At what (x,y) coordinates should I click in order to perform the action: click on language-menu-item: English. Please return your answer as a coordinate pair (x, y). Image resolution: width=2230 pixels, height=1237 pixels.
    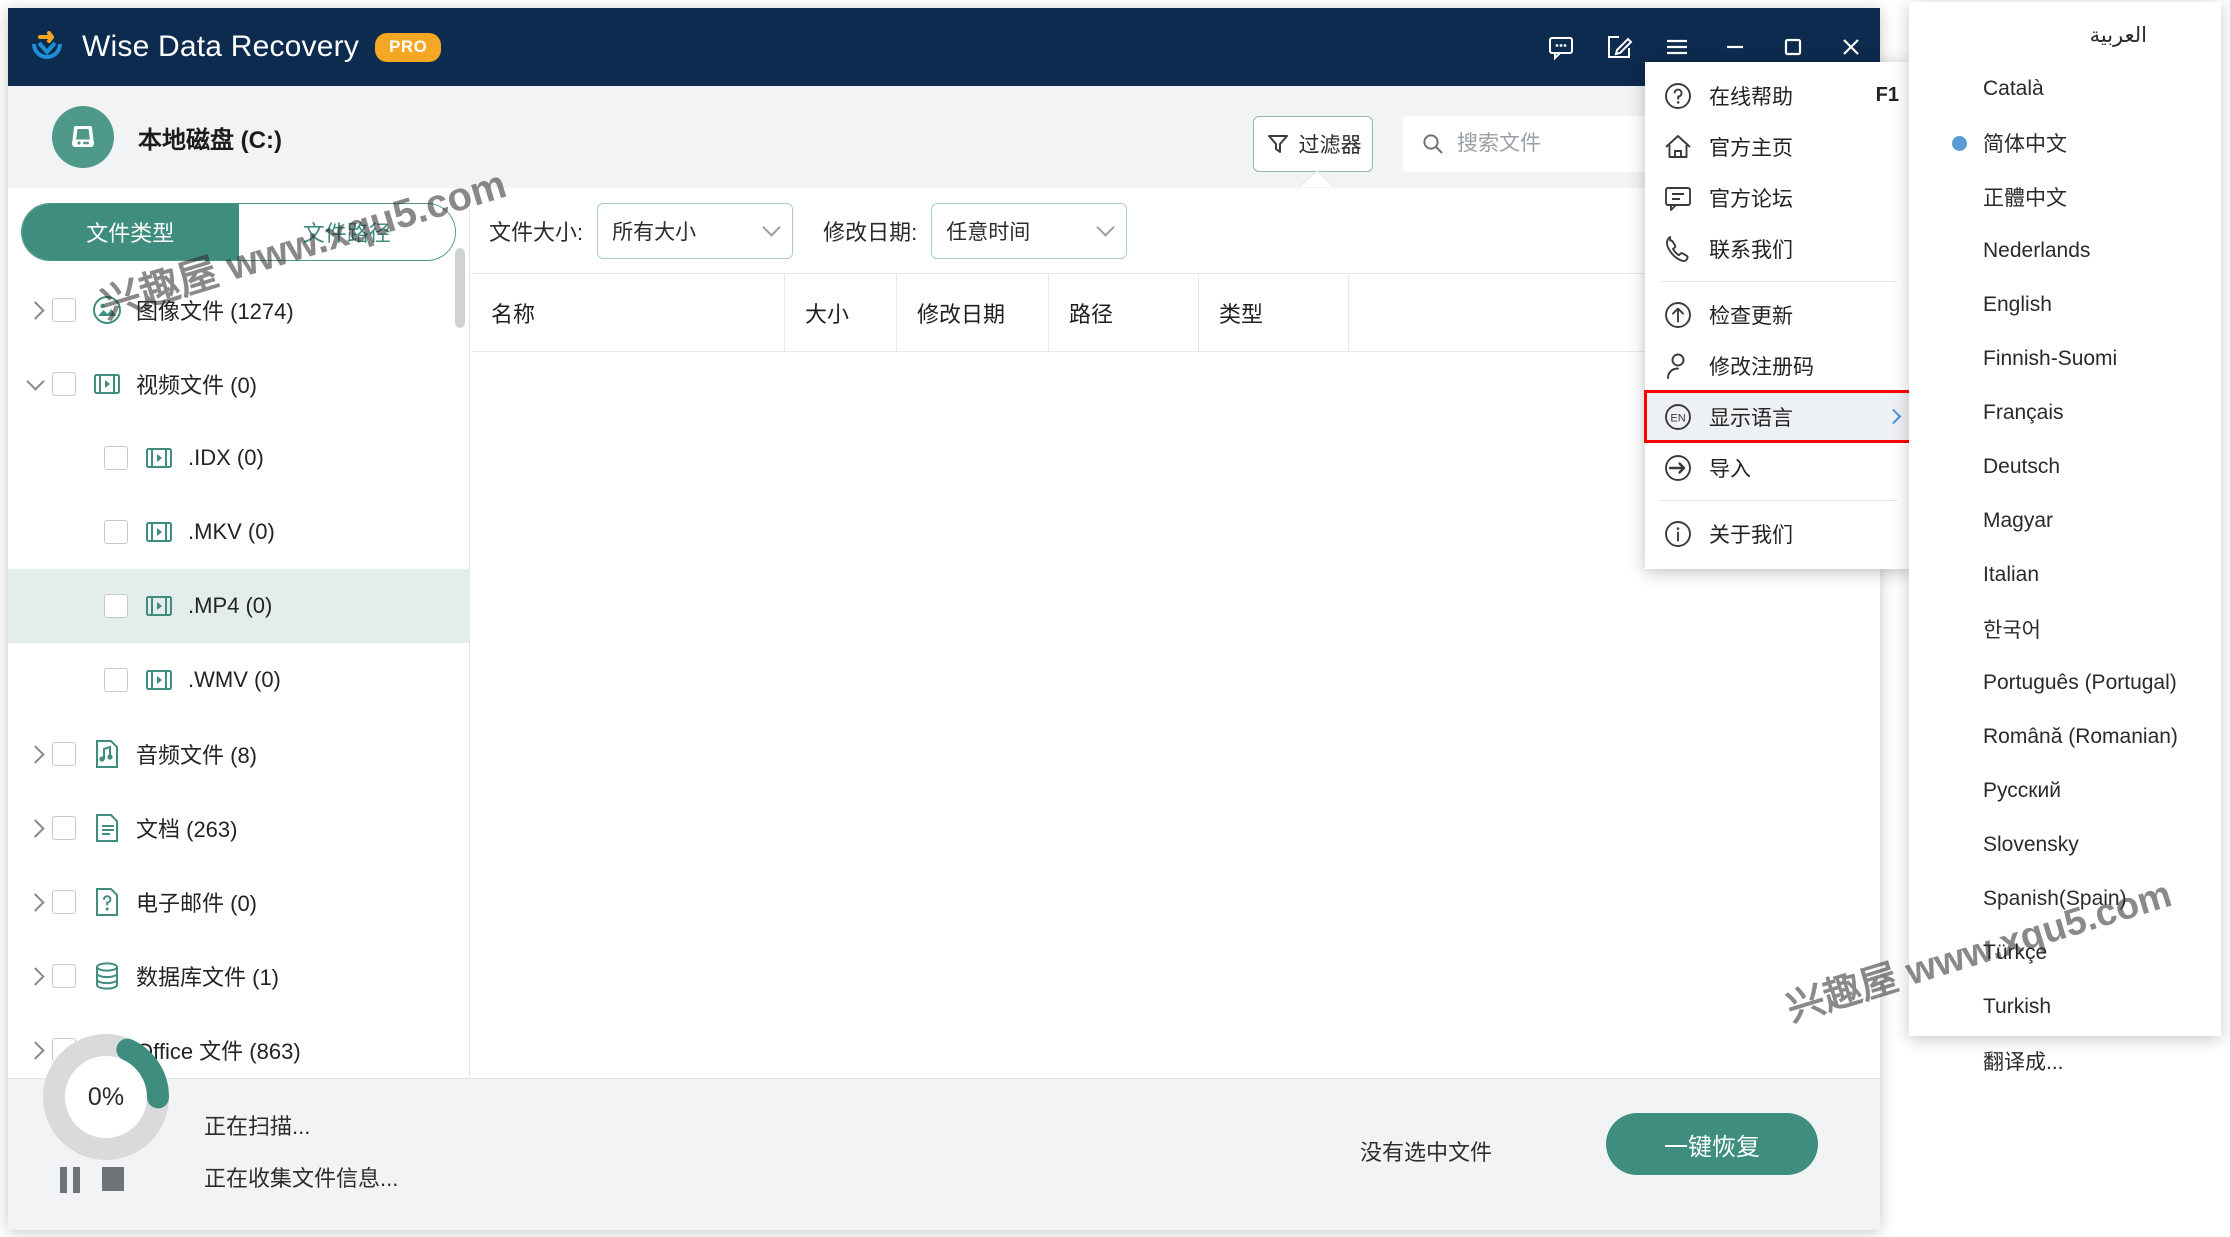
    Looking at the image, I should click on (2065, 305).